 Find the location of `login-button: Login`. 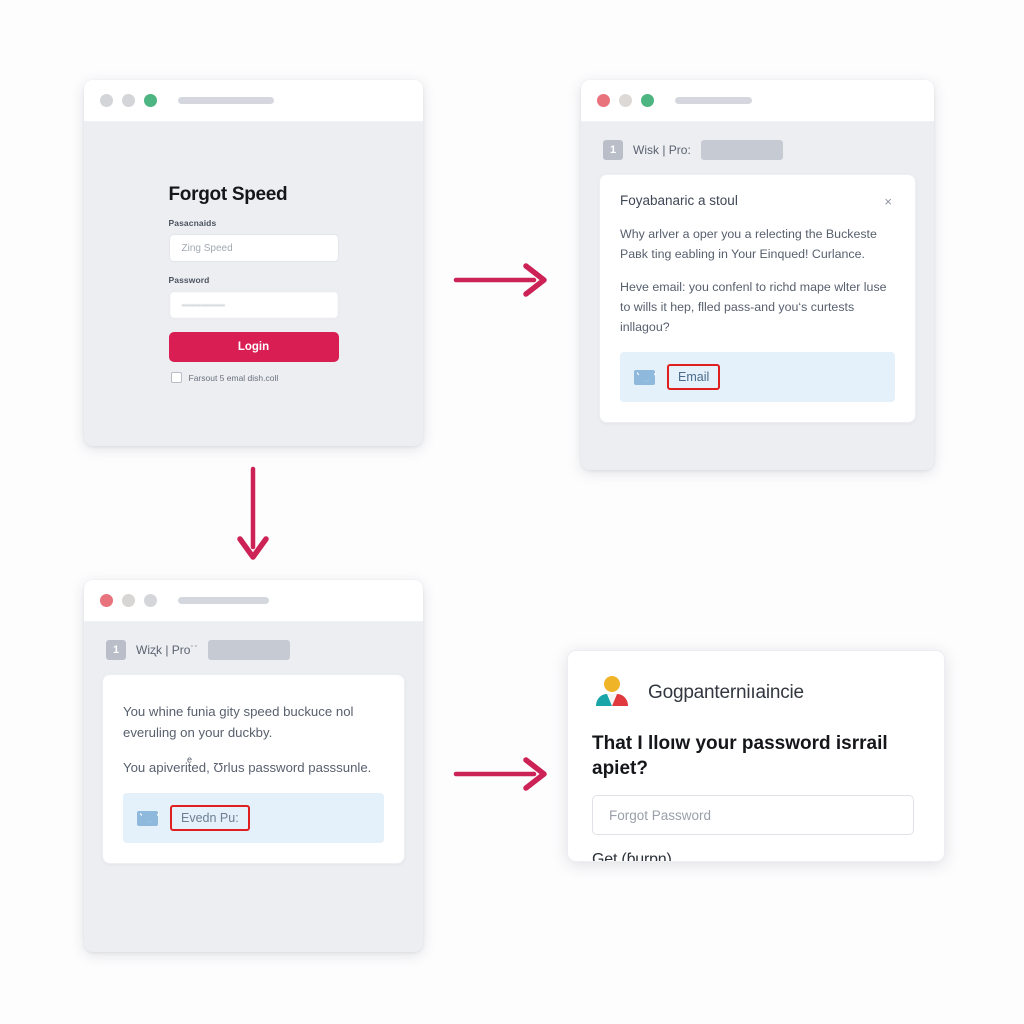

login-button: Login is located at coordinates (253, 347).